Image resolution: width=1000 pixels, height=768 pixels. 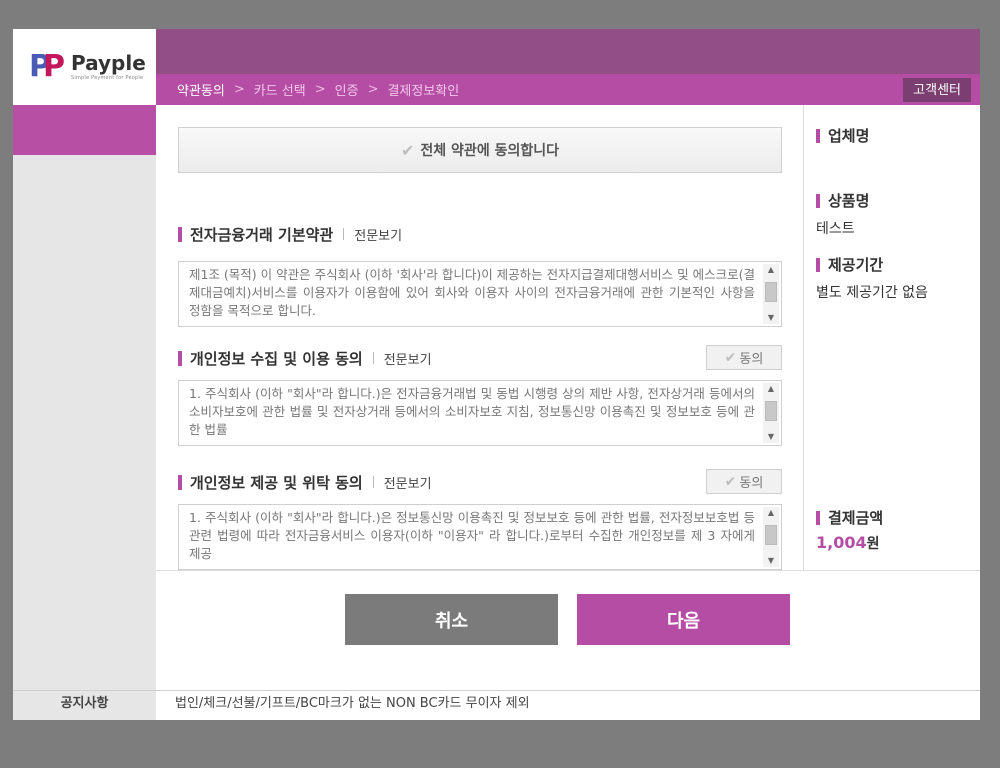 I want to click on next-button: 다음, so click(x=683, y=619).